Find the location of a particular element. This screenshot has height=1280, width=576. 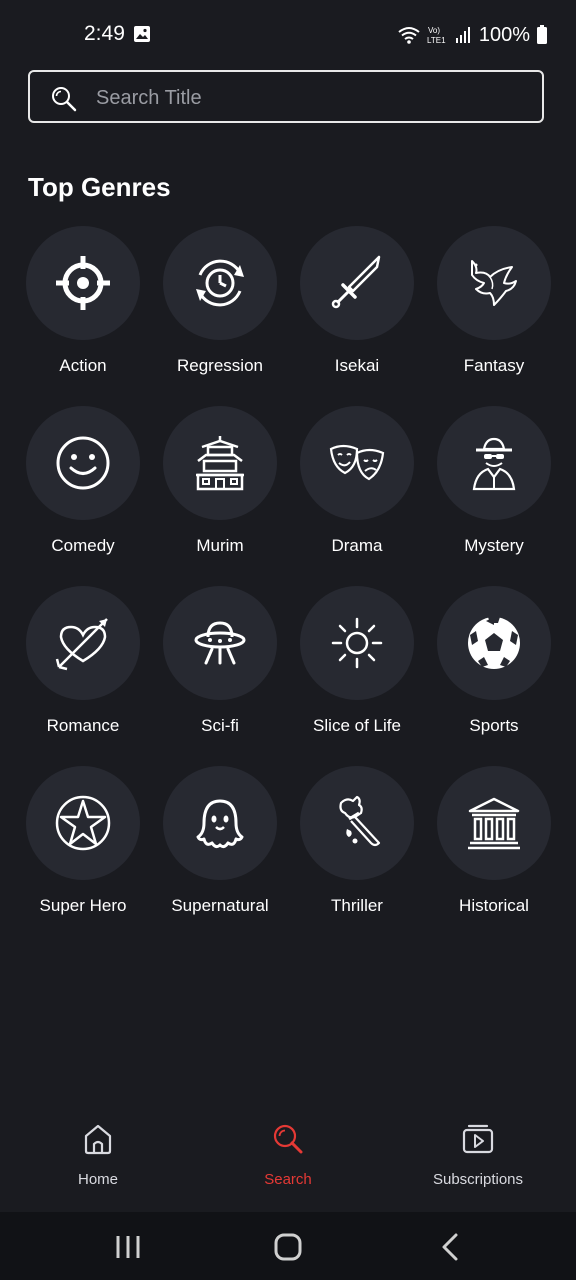

star-badge-icon is located at coordinates (83, 823).